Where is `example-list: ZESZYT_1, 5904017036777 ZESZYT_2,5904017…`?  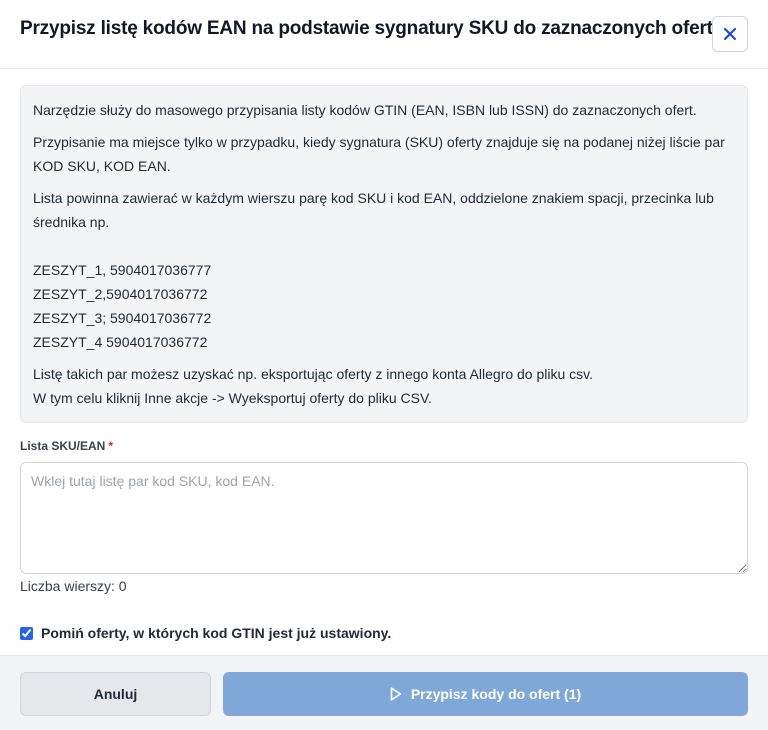
example-list: ZESZYT_1, 5904017036777 ZESZYT_2,5904017… is located at coordinates (384, 306).